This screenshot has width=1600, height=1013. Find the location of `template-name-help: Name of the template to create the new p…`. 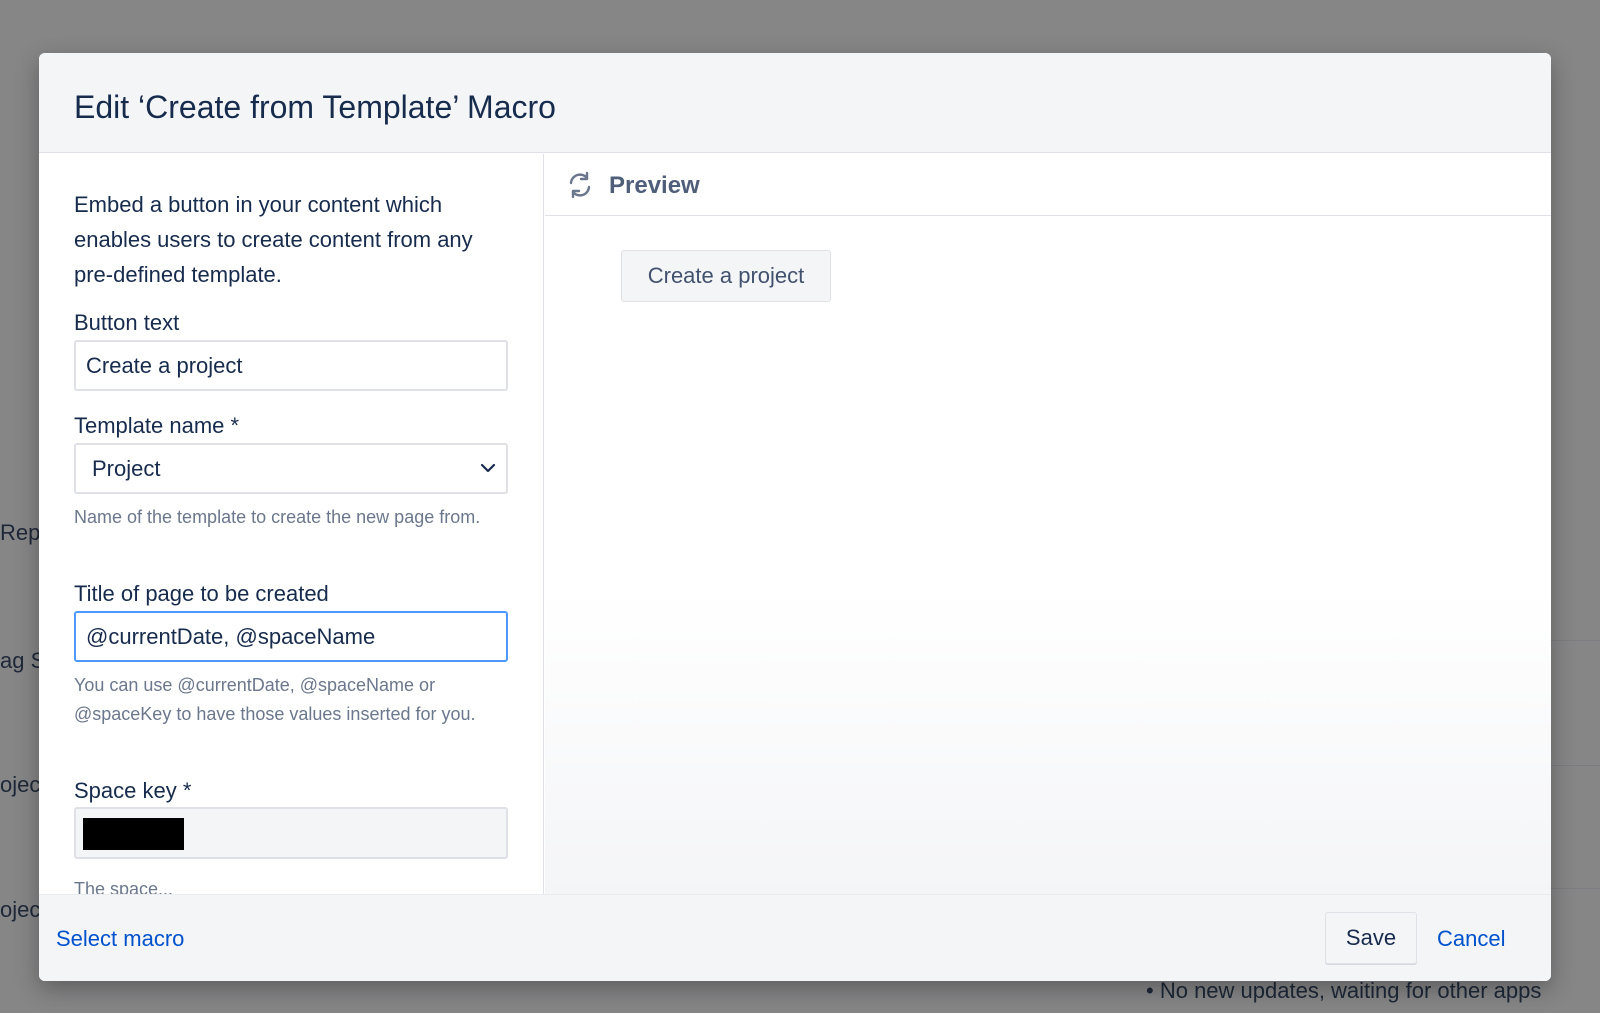

template-name-help: Name of the template to create the new p… is located at coordinates (277, 517).